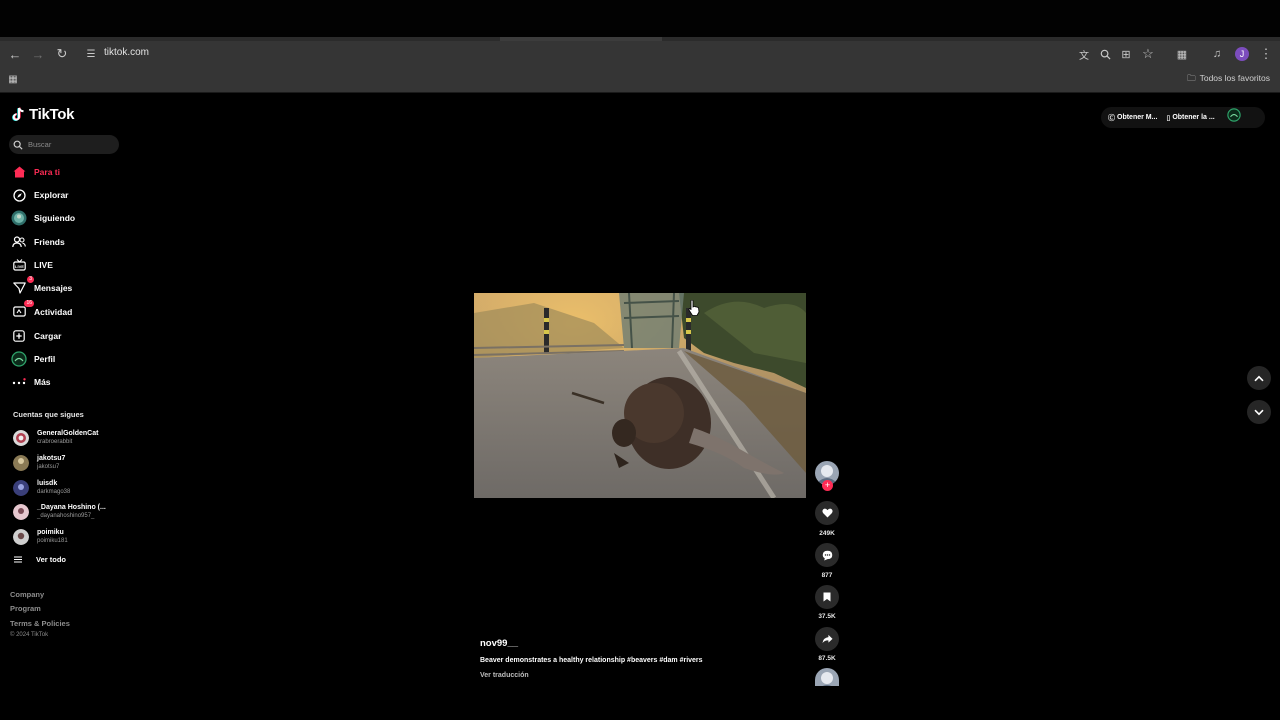 The width and height of the screenshot is (1280, 720). Describe the element at coordinates (55, 442) in the screenshot. I see `account-username: crabroerabbit` at that location.